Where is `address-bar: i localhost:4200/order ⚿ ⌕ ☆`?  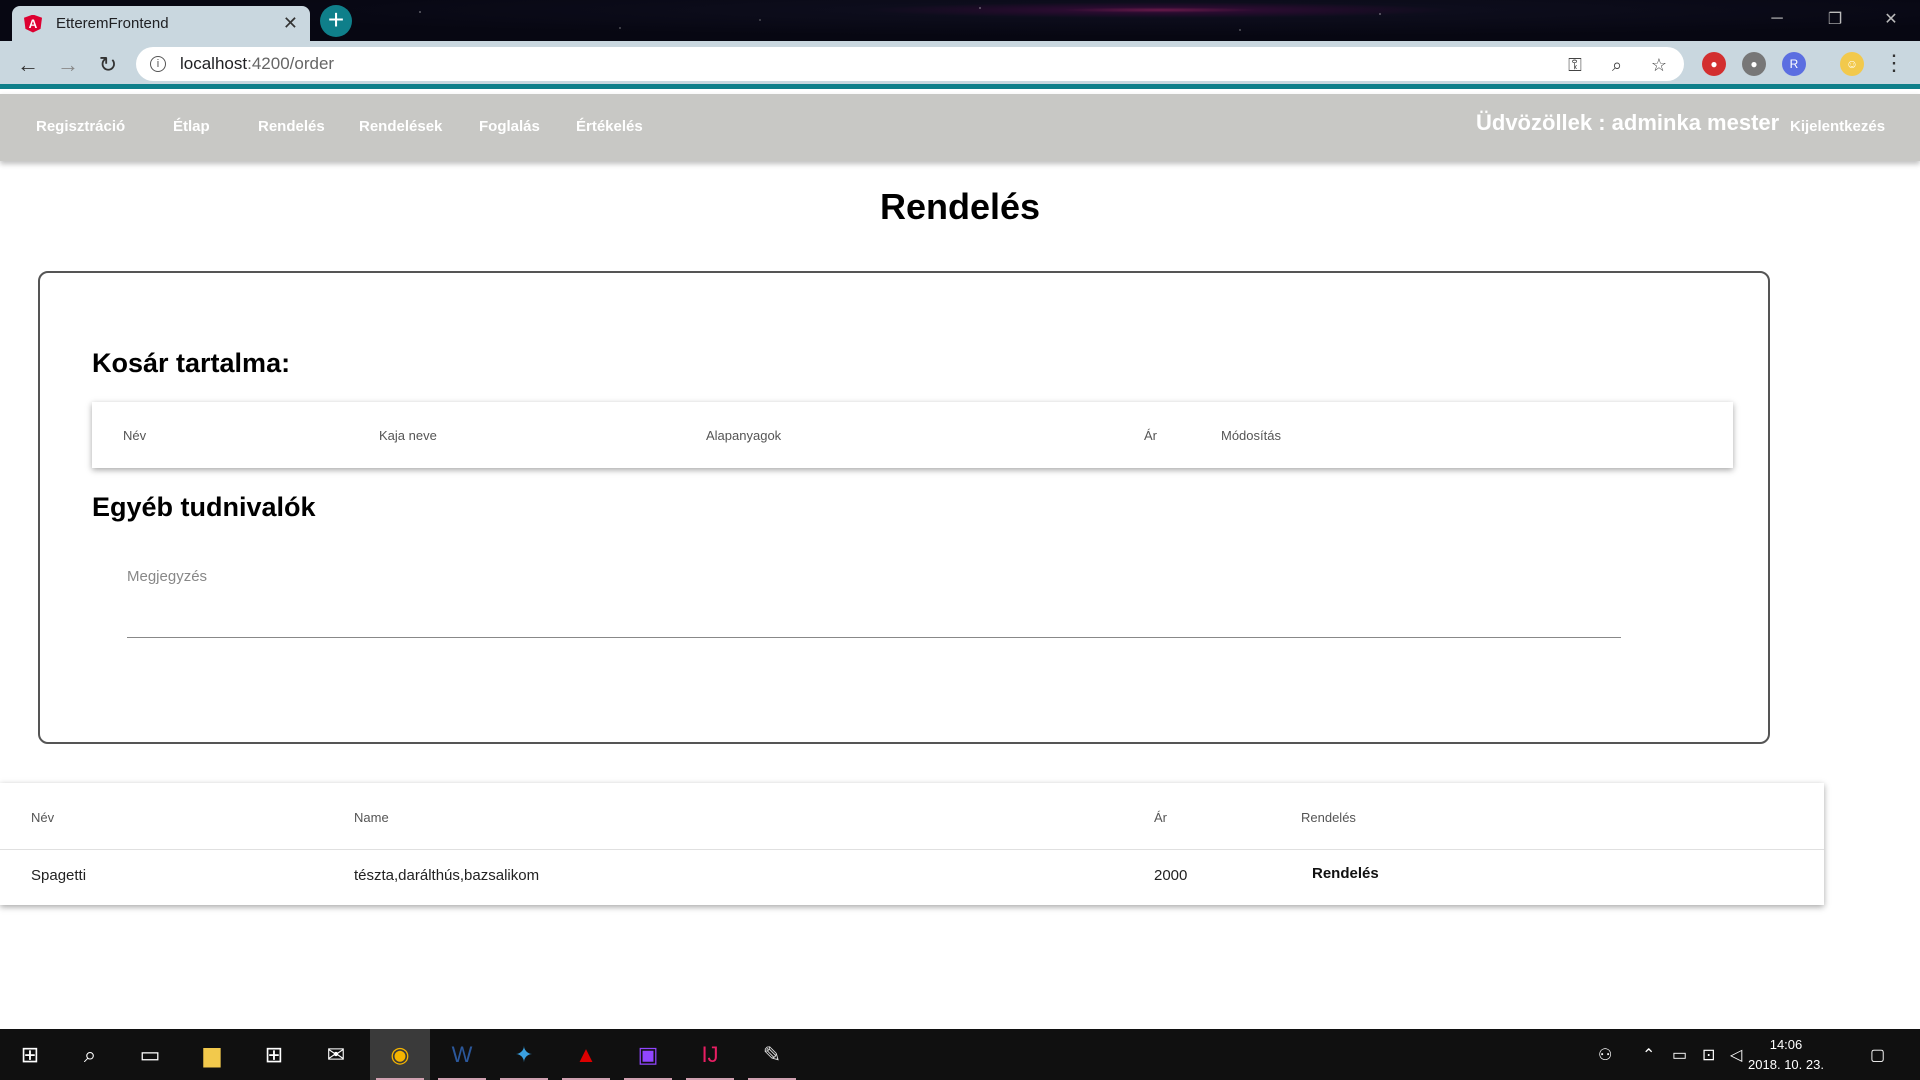 address-bar: i localhost:4200/order ⚿ ⌕ ☆ is located at coordinates (910, 64).